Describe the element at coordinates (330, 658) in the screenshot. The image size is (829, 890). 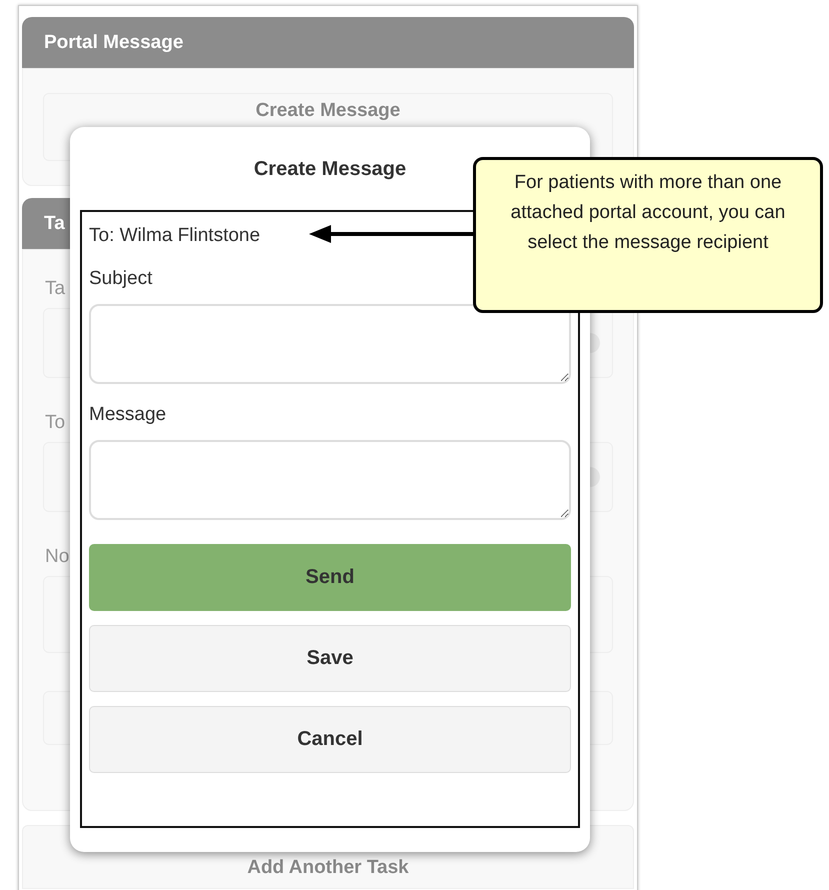
I see `dialog-button: Save` at that location.